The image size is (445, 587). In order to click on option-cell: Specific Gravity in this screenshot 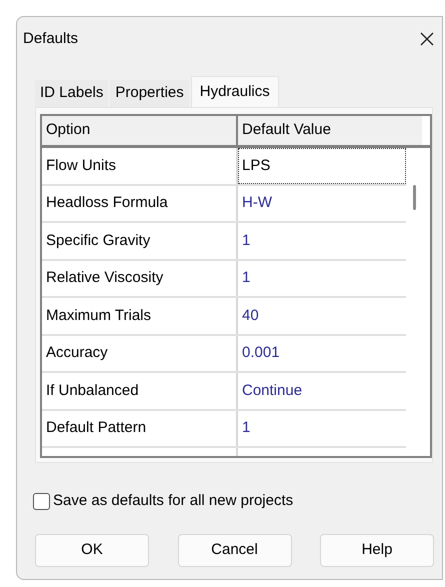, I will do `click(140, 240)`.